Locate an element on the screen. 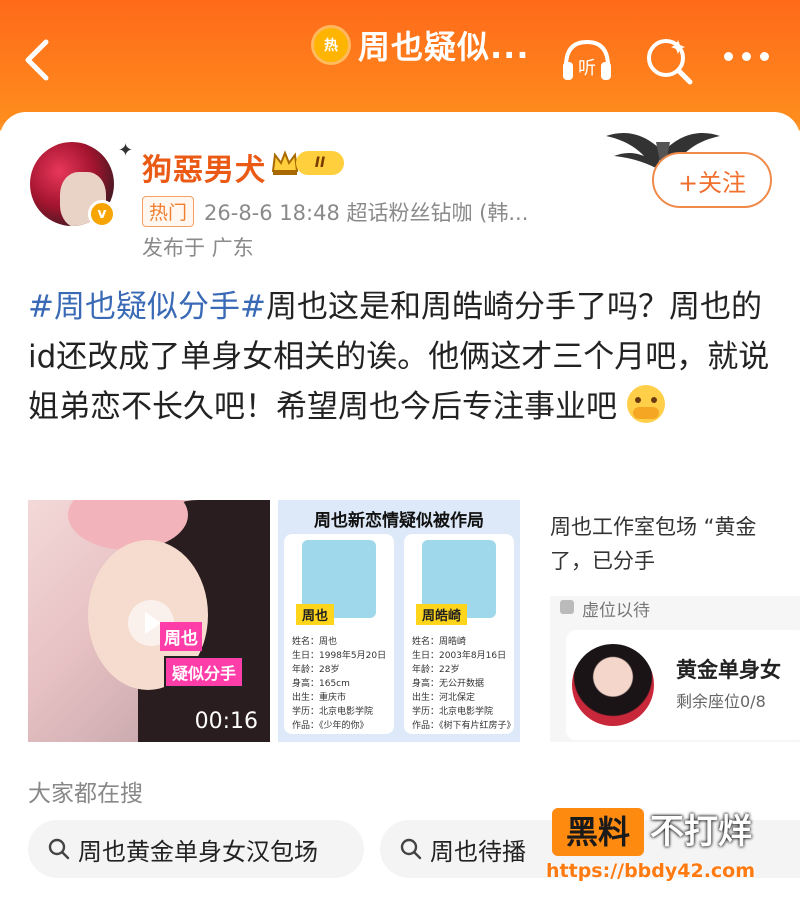 The width and height of the screenshot is (800, 911). follow-button: +关注 is located at coordinates (712, 180).